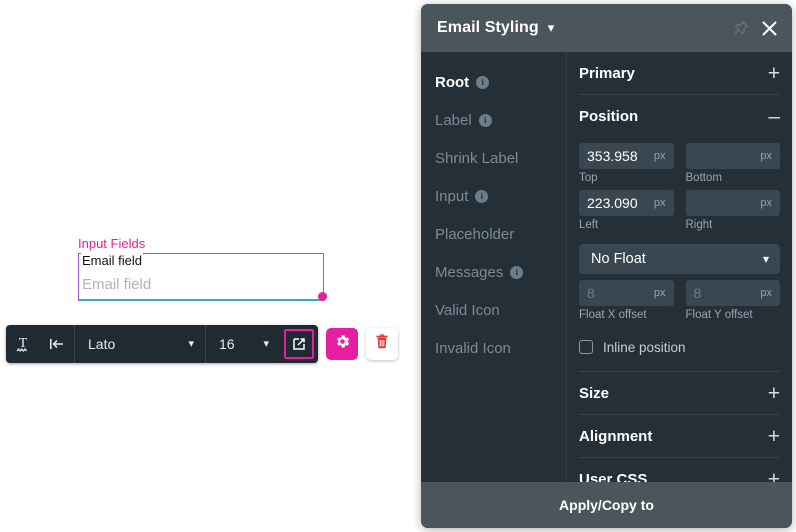  Describe the element at coordinates (626, 293) in the screenshot. I see `float-x-input: 8 px` at that location.